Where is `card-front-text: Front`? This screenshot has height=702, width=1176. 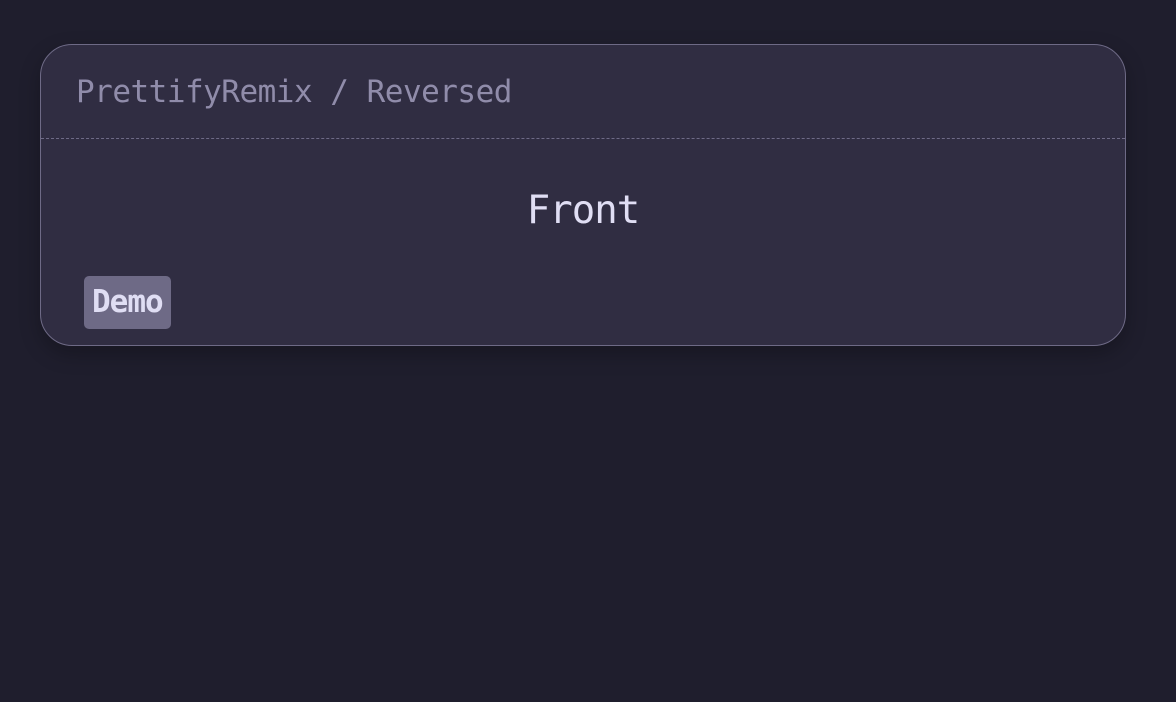 card-front-text: Front is located at coordinates (583, 210).